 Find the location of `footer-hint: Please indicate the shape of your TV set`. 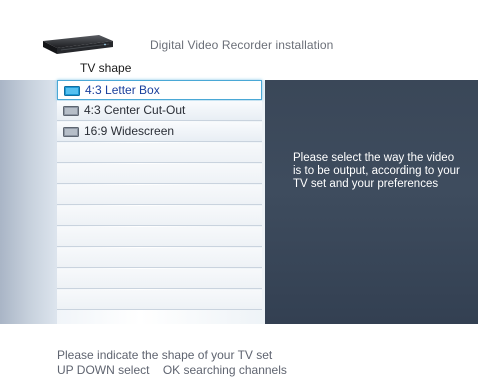

footer-hint: Please indicate the shape of your TV set is located at coordinates (165, 355).